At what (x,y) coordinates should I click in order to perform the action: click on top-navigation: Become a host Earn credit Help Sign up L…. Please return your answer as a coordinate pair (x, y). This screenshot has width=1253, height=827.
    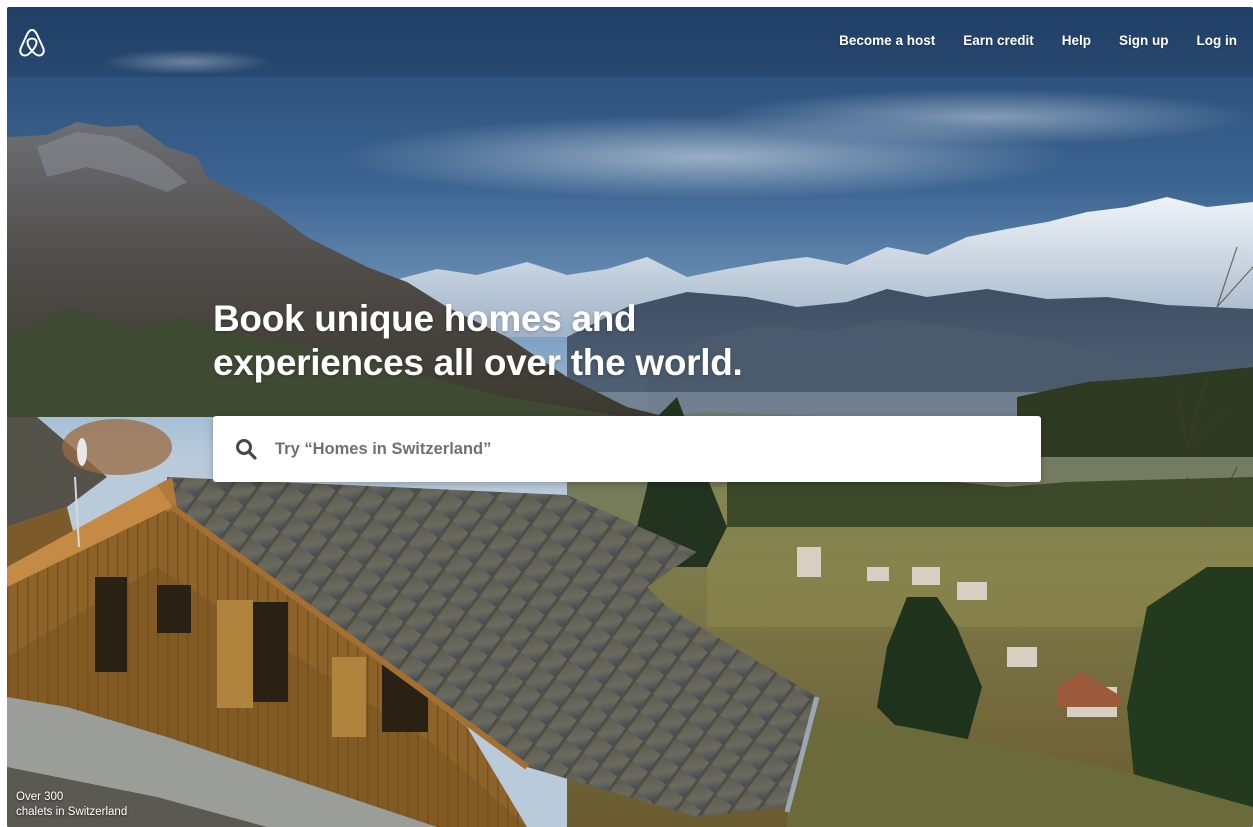
    Looking at the image, I should click on (1031, 41).